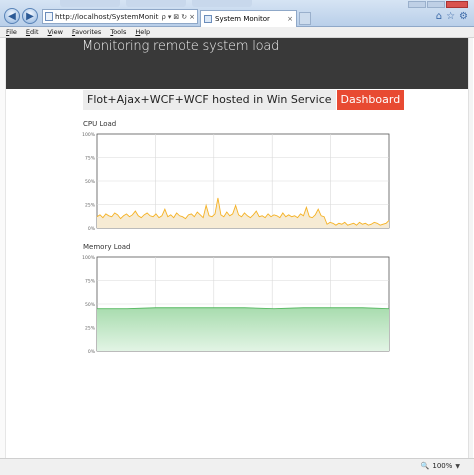  I want to click on window-controls, so click(438, 4).